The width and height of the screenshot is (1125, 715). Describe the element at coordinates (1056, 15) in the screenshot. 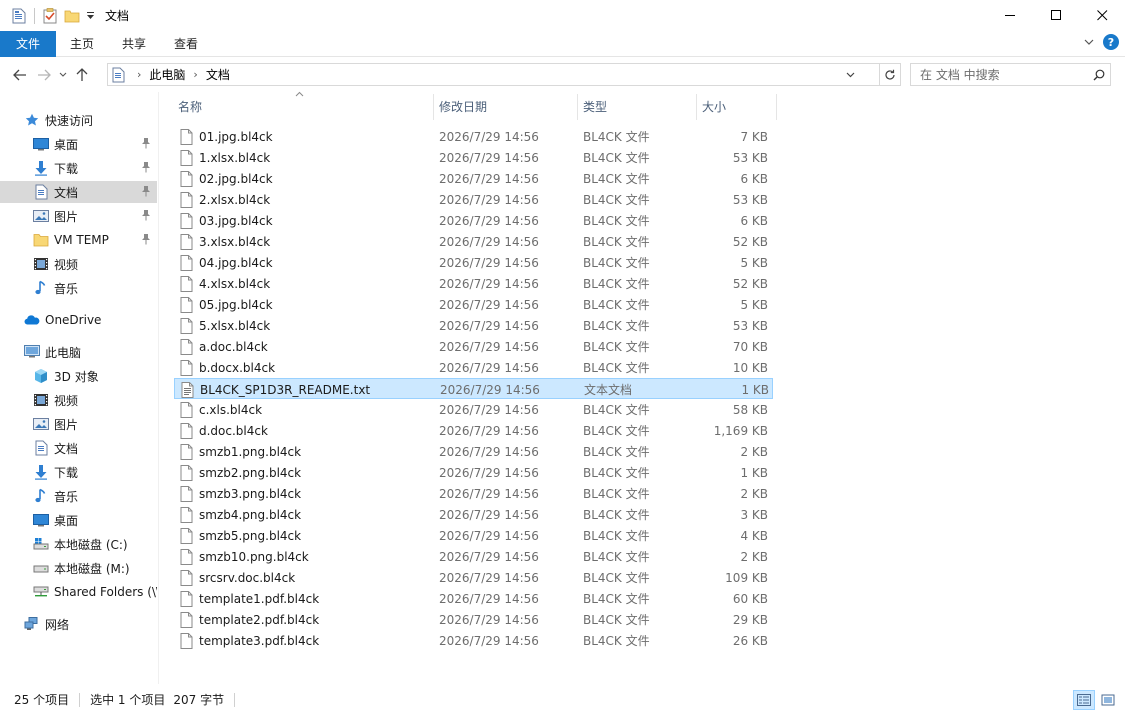

I see `maximize-button` at that location.